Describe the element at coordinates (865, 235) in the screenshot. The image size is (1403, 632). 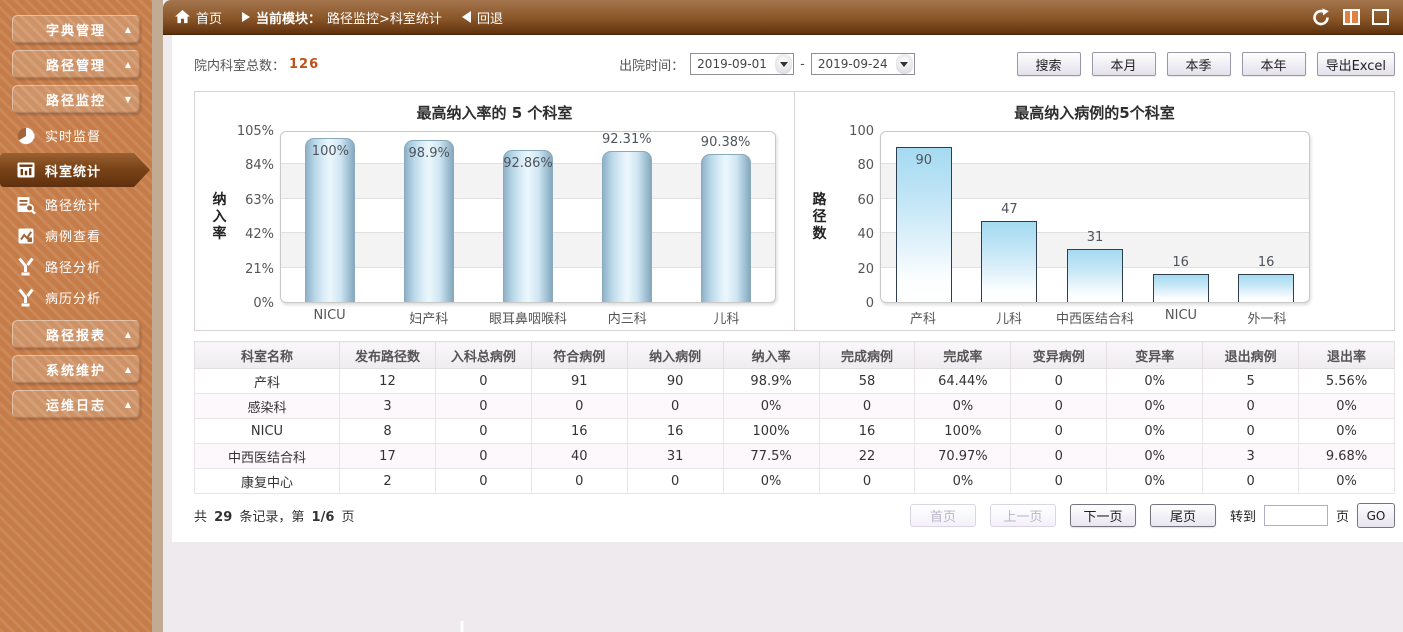
I see `y-axis-tick: 40` at that location.